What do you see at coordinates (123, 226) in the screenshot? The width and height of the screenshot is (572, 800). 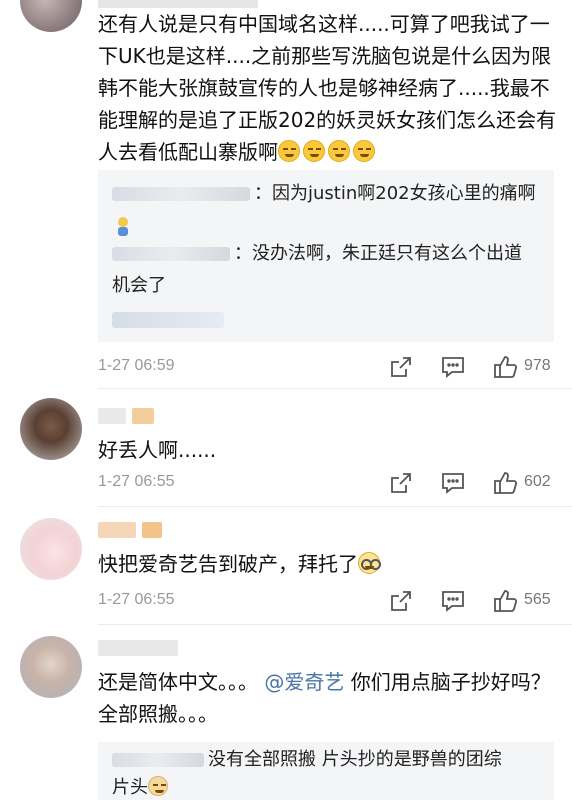 I see `figure-emoji-icon` at bounding box center [123, 226].